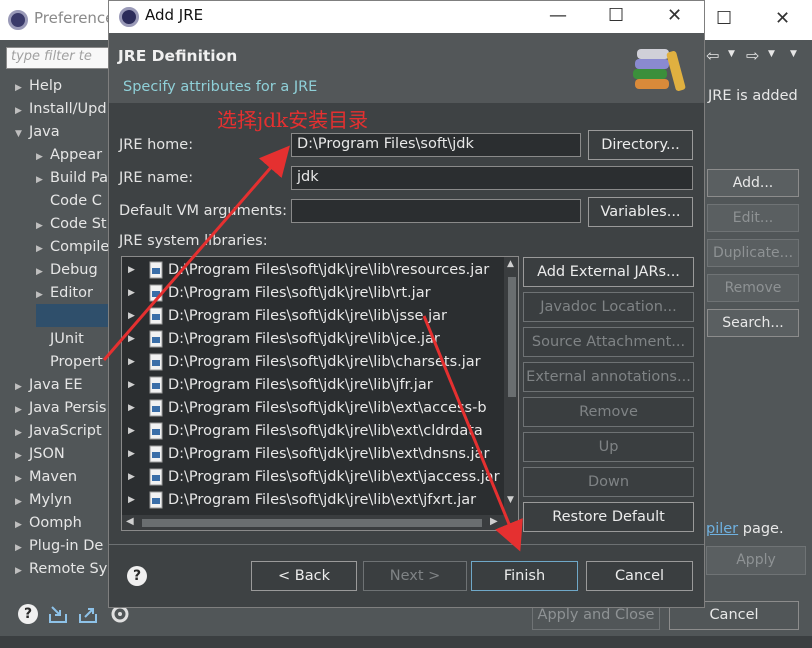 The image size is (812, 648). I want to click on arrow-to-jre-home, so click(196, 253).